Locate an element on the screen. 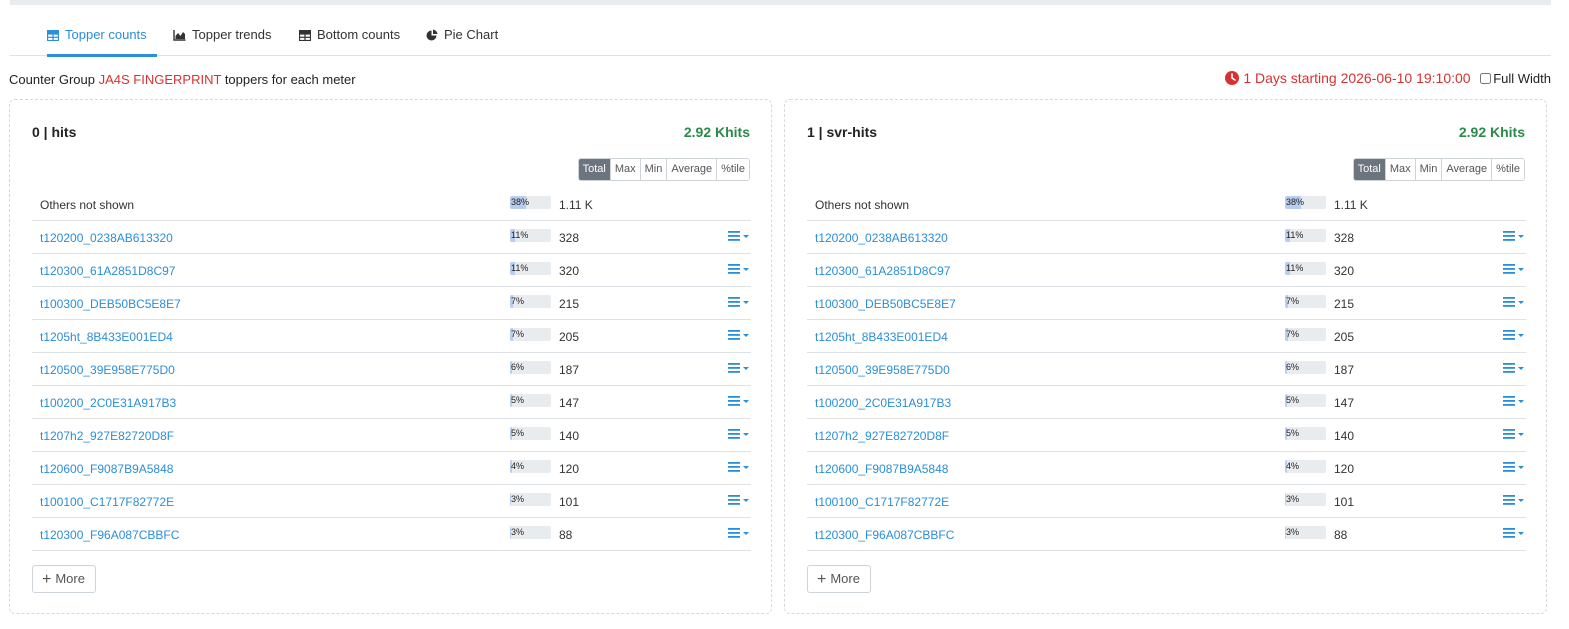 The height and width of the screenshot is (629, 1569). topper-row: t120300_61A2851D8C97 11% 320 is located at coordinates (1166, 270).